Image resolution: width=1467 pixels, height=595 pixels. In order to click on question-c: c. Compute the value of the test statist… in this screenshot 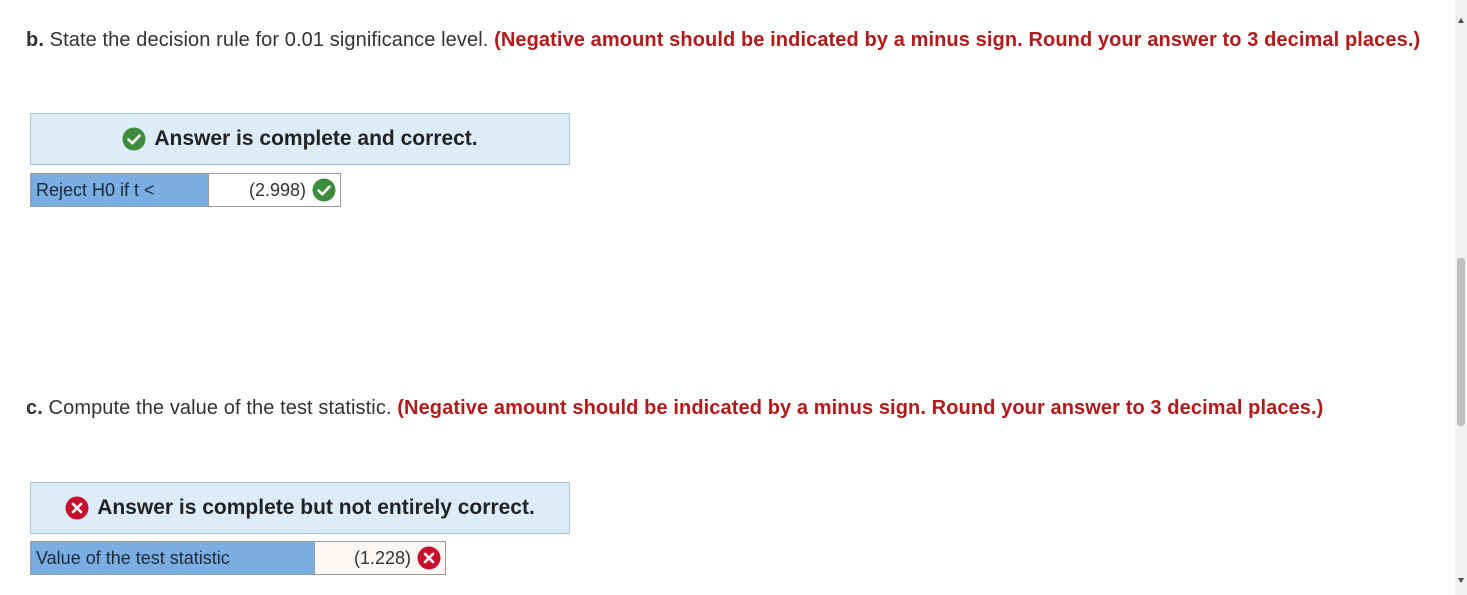, I will do `click(731, 408)`.